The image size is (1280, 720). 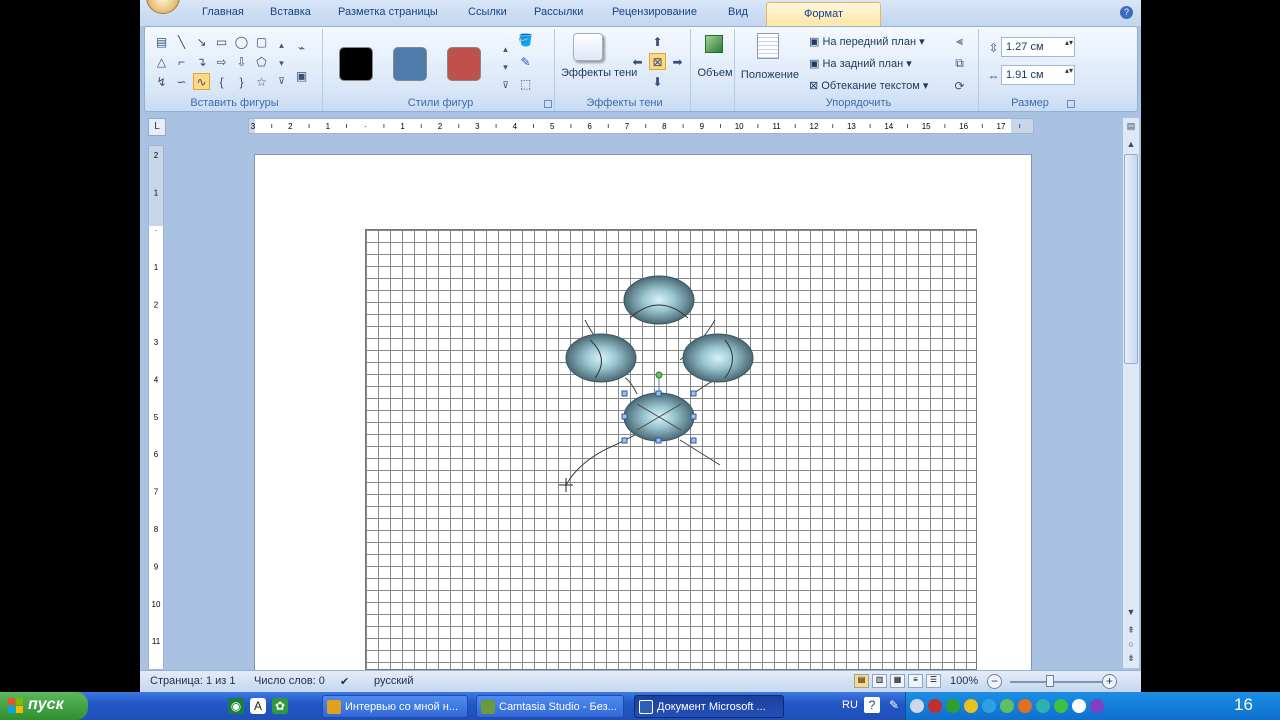 I want to click on full-screen-reading-icon: ▥, so click(x=879, y=681).